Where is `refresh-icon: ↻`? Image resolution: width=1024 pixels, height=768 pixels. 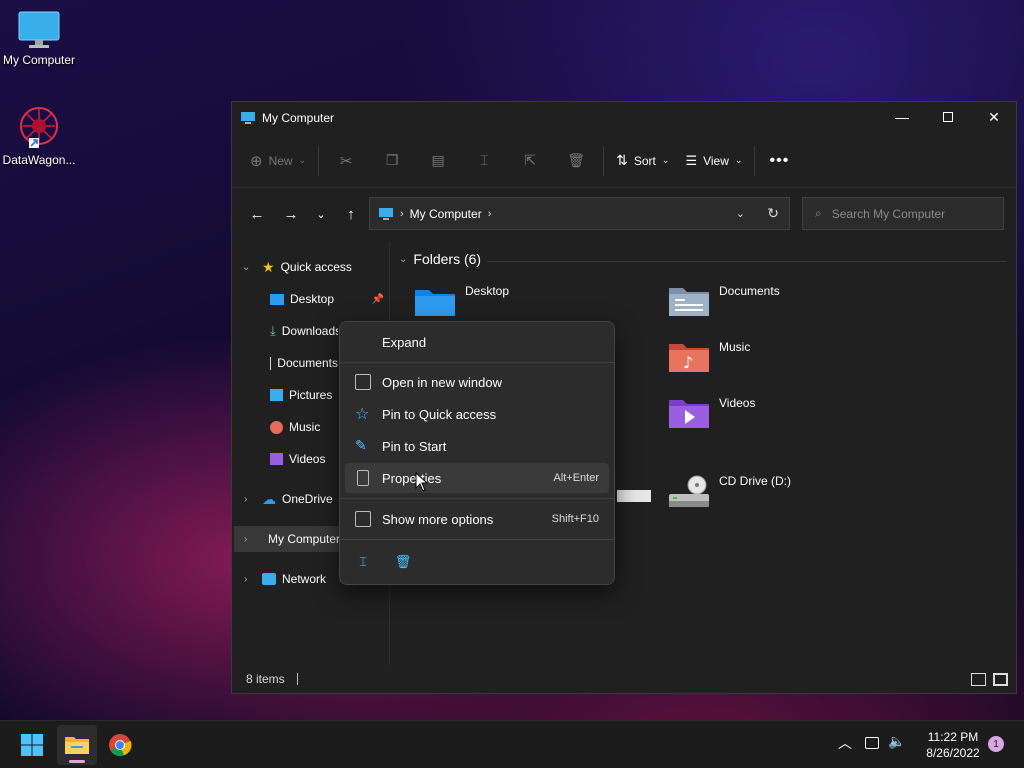 refresh-icon: ↻ is located at coordinates (773, 213).